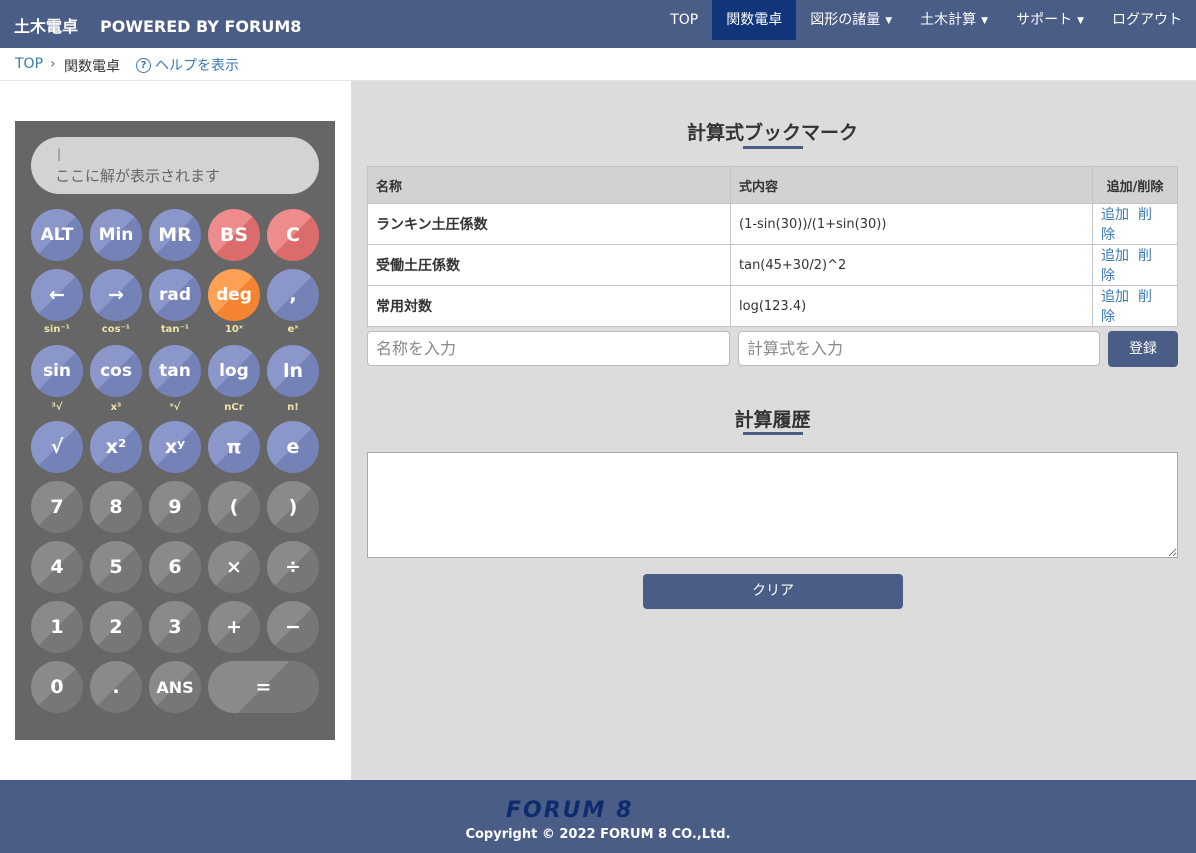 The width and height of the screenshot is (1196, 853). What do you see at coordinates (138, 176) in the screenshot?
I see `display-placeholder: ここに解が表示されます` at bounding box center [138, 176].